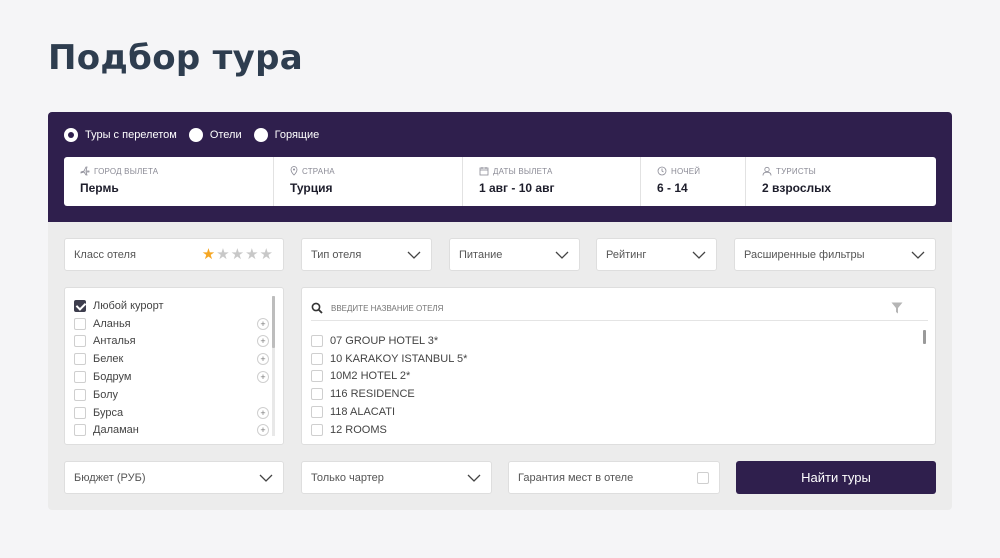 This screenshot has height=558, width=1000. What do you see at coordinates (178, 431) in the screenshot?
I see `list-item: Даламан +` at bounding box center [178, 431].